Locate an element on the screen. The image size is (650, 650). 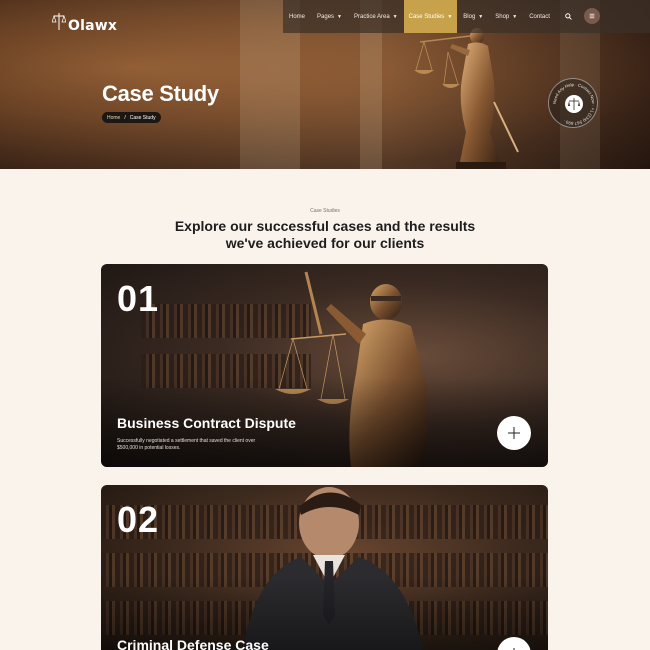
expand-case-button is located at coordinates (514, 433).